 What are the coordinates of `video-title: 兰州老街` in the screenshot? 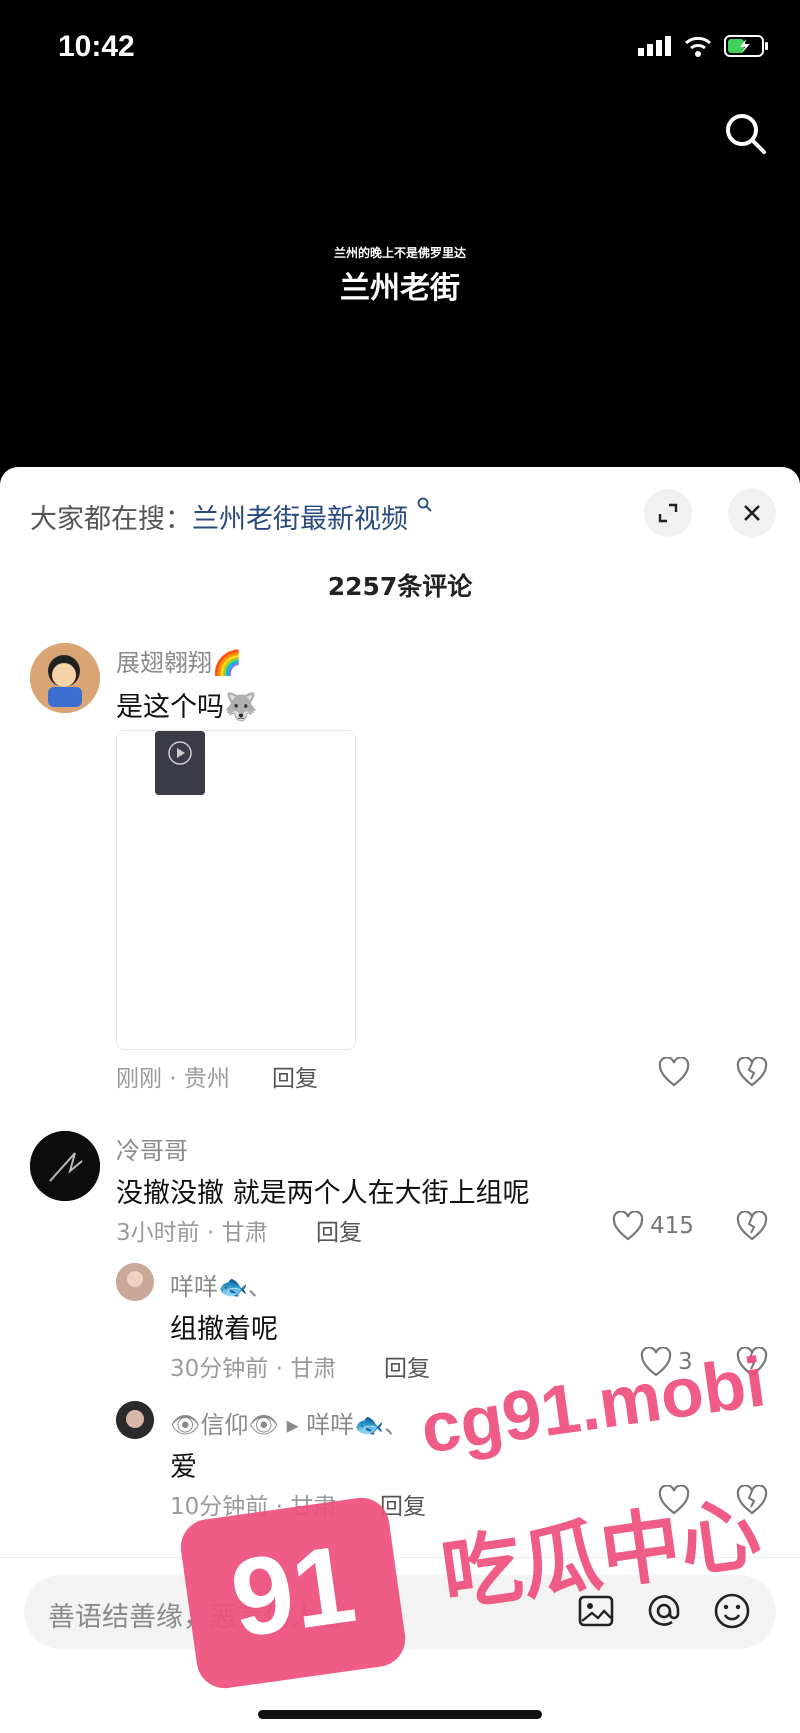 It's located at (400, 288).